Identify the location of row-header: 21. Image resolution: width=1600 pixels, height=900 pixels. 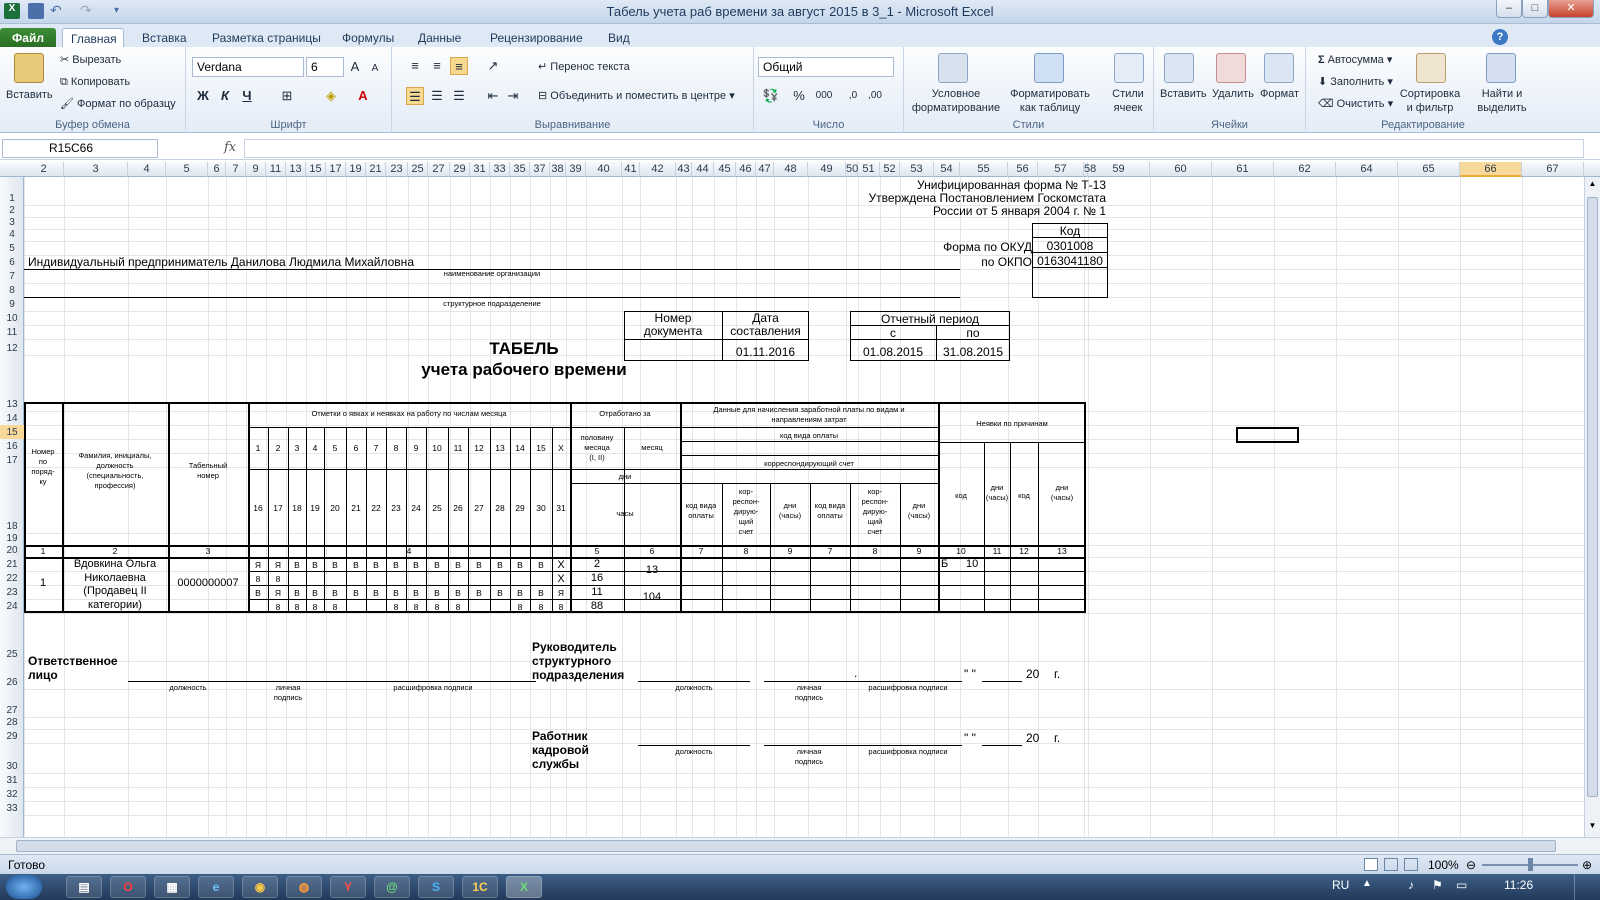
(12, 564).